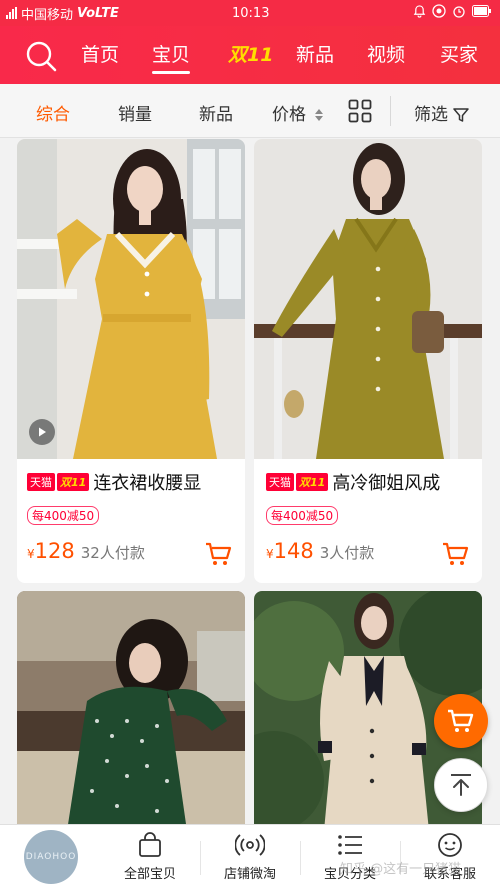 The width and height of the screenshot is (500, 888). What do you see at coordinates (53, 112) in the screenshot?
I see `sort-overall: 综合` at bounding box center [53, 112].